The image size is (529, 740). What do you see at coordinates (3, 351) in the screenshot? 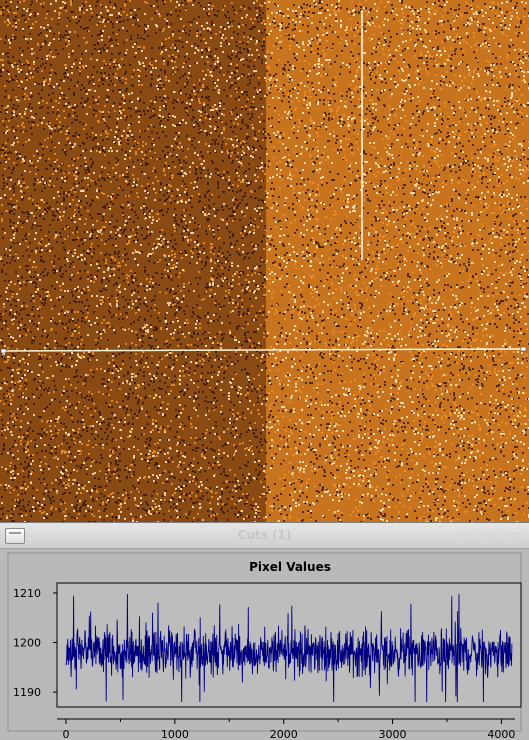
I see `cut-handle-left` at bounding box center [3, 351].